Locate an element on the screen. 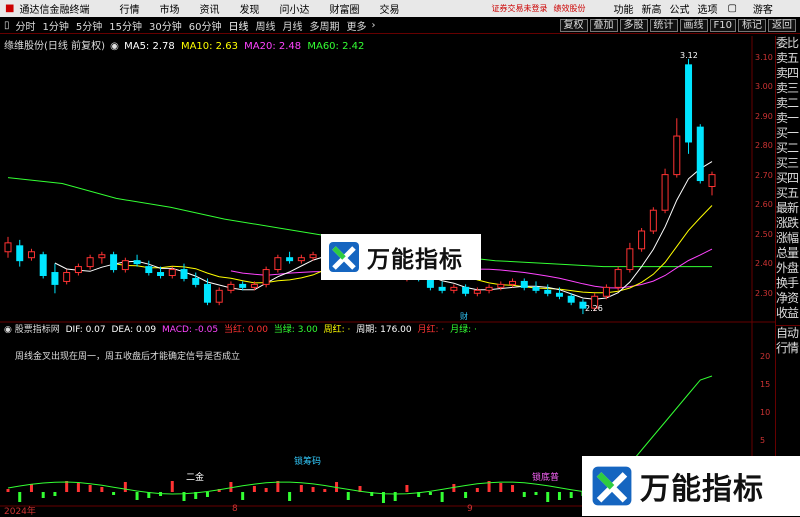 The height and width of the screenshot is (517, 800). y-label-290: 2.90 is located at coordinates (764, 116).